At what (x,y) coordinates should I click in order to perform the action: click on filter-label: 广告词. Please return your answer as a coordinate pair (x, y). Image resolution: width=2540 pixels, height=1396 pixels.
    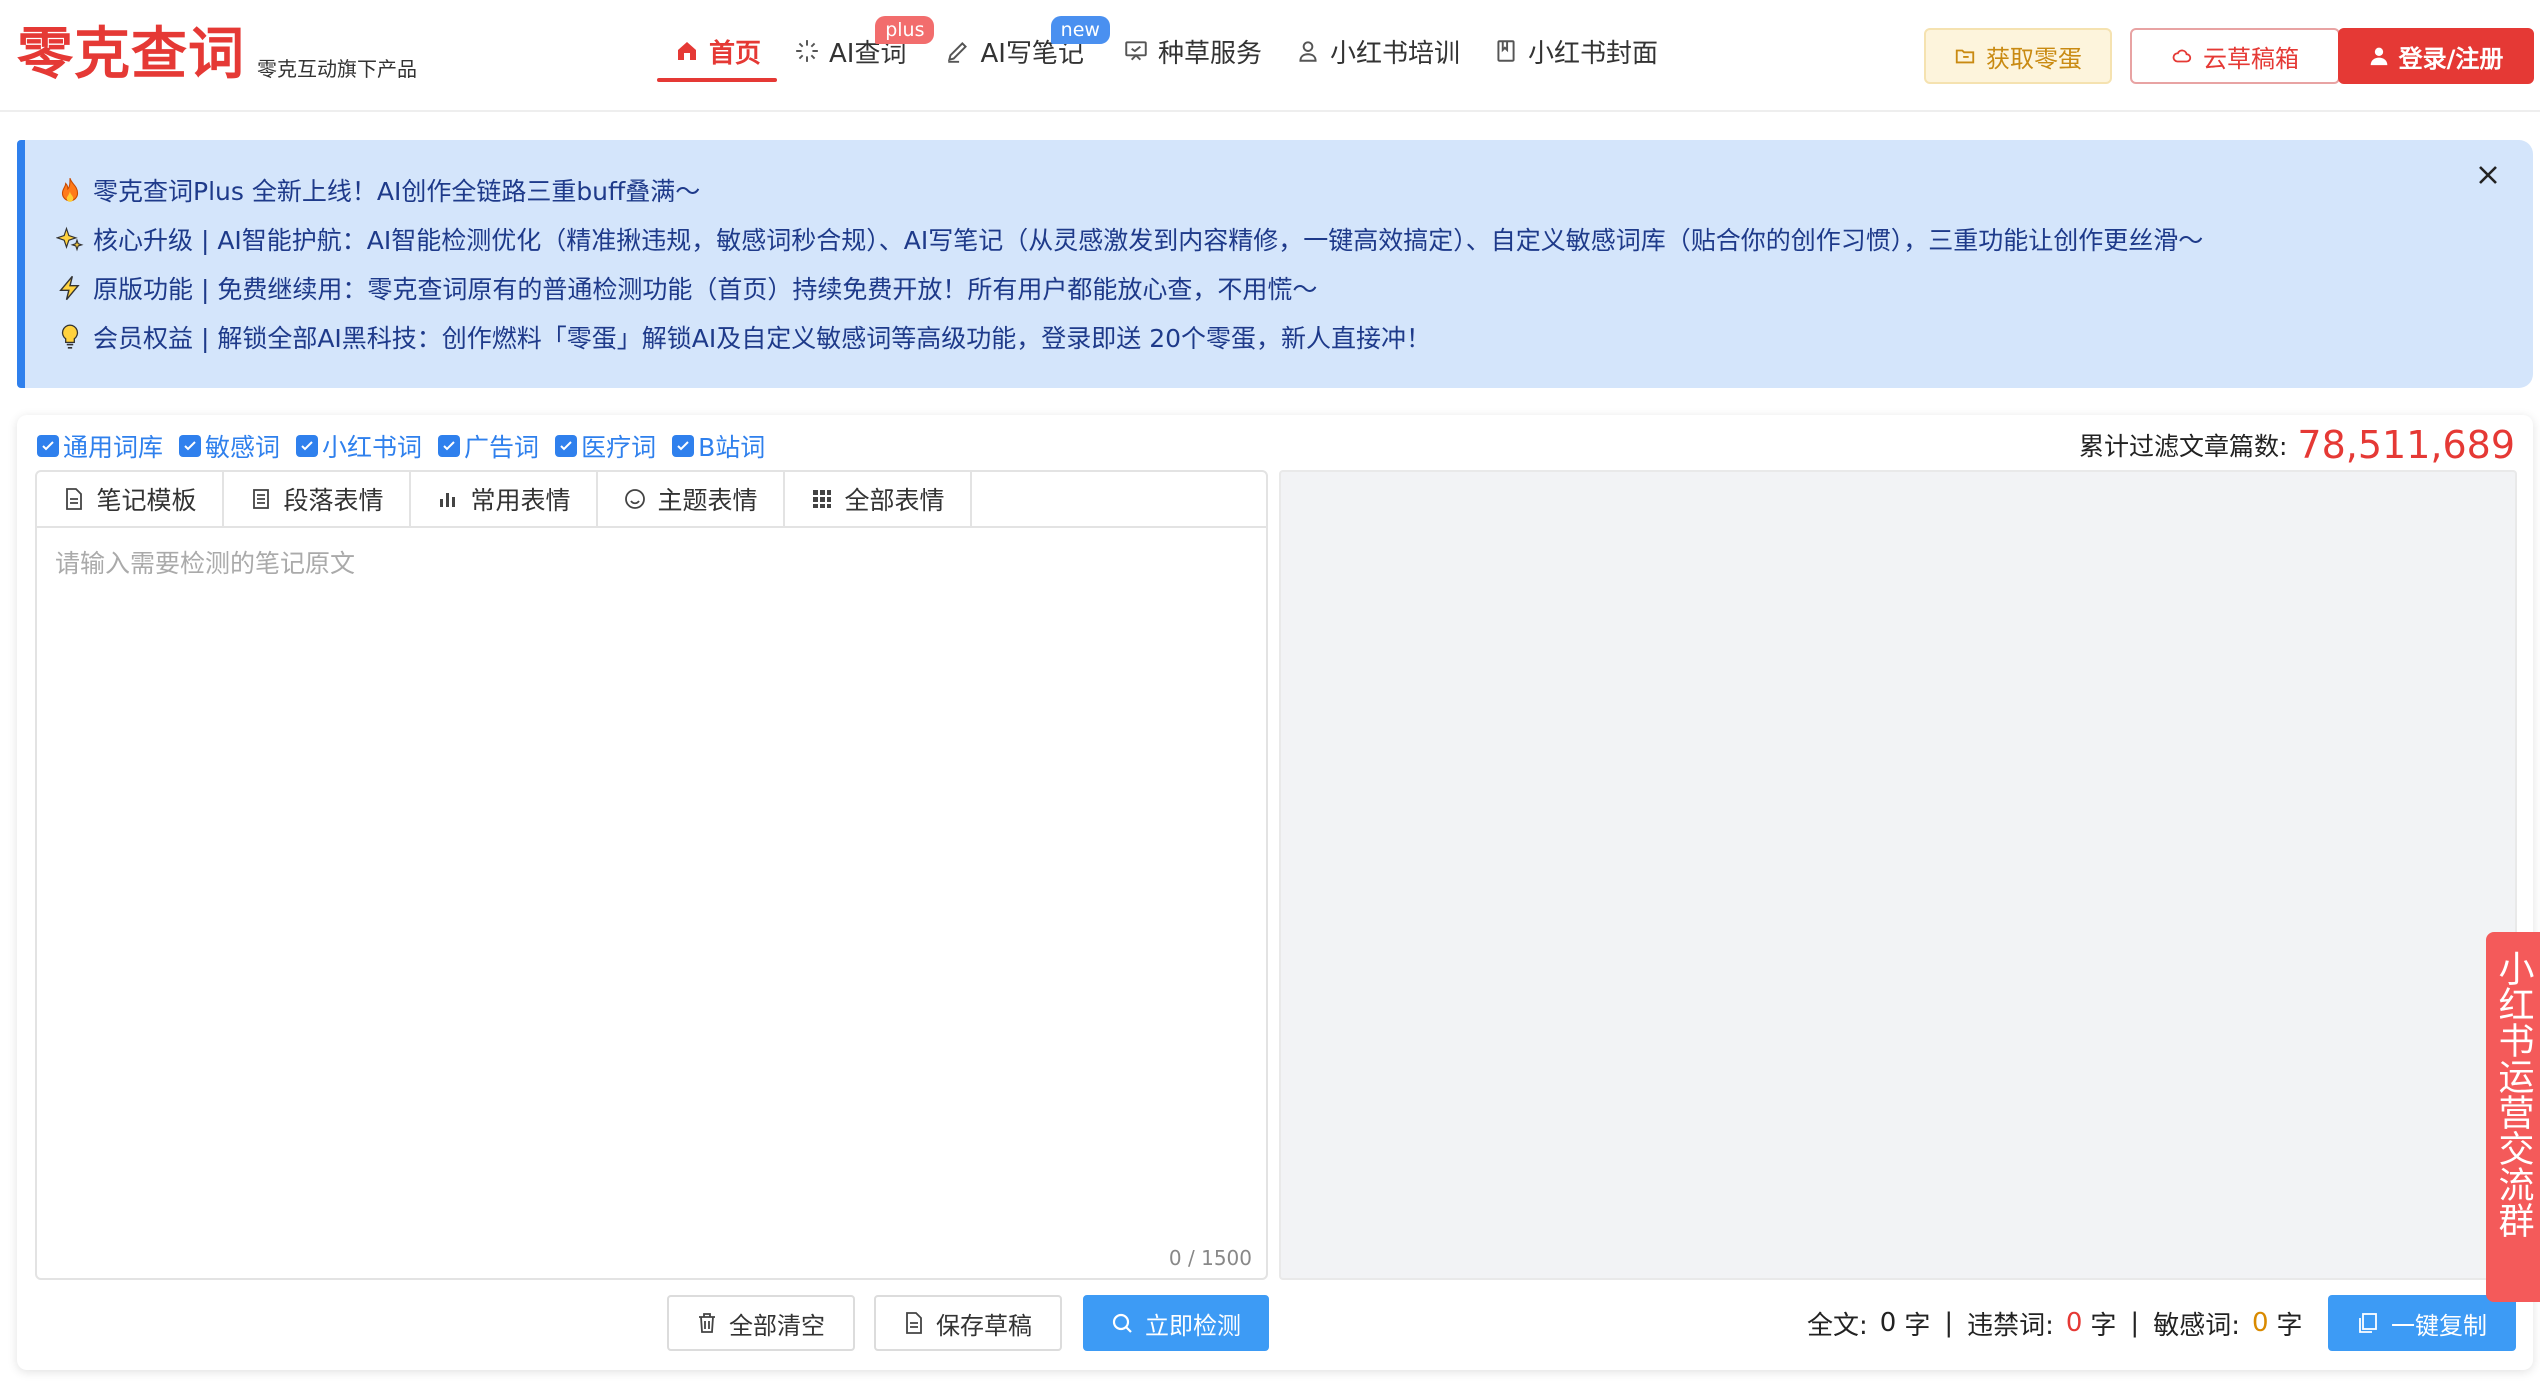
    Looking at the image, I should click on (502, 447).